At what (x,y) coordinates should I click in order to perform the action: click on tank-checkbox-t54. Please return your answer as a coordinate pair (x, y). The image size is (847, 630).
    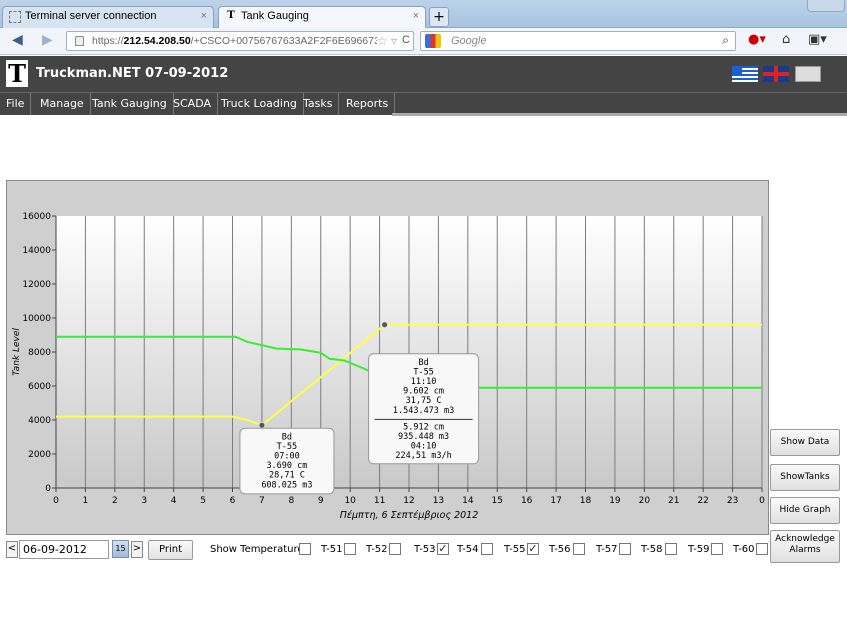
    Looking at the image, I should click on (487, 549).